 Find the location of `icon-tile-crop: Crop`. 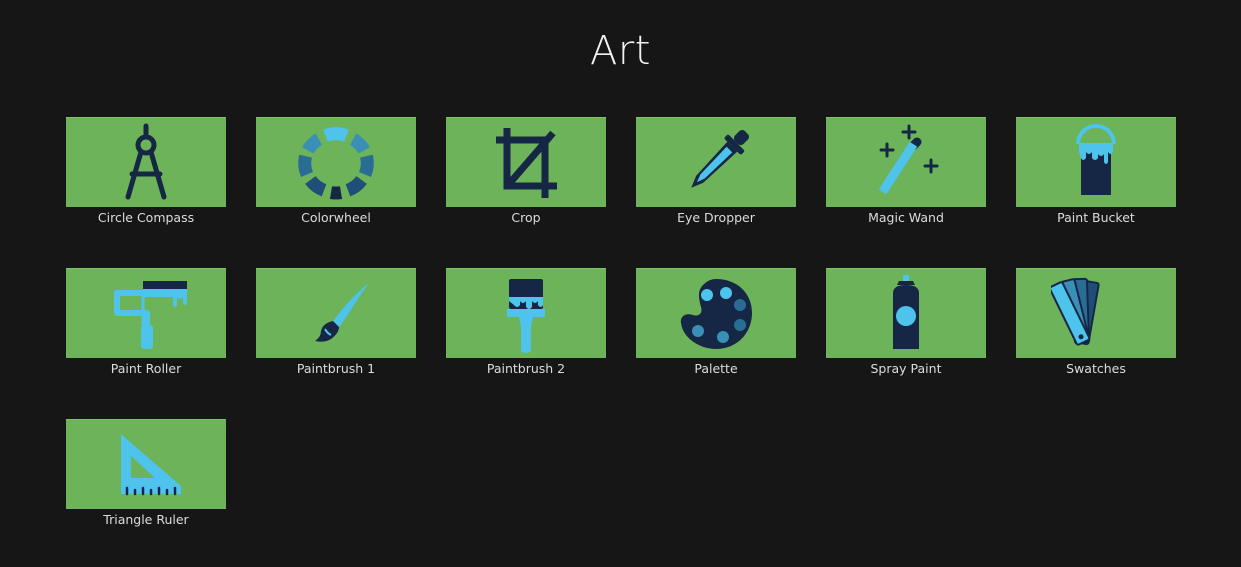

icon-tile-crop: Crop is located at coordinates (526, 171).